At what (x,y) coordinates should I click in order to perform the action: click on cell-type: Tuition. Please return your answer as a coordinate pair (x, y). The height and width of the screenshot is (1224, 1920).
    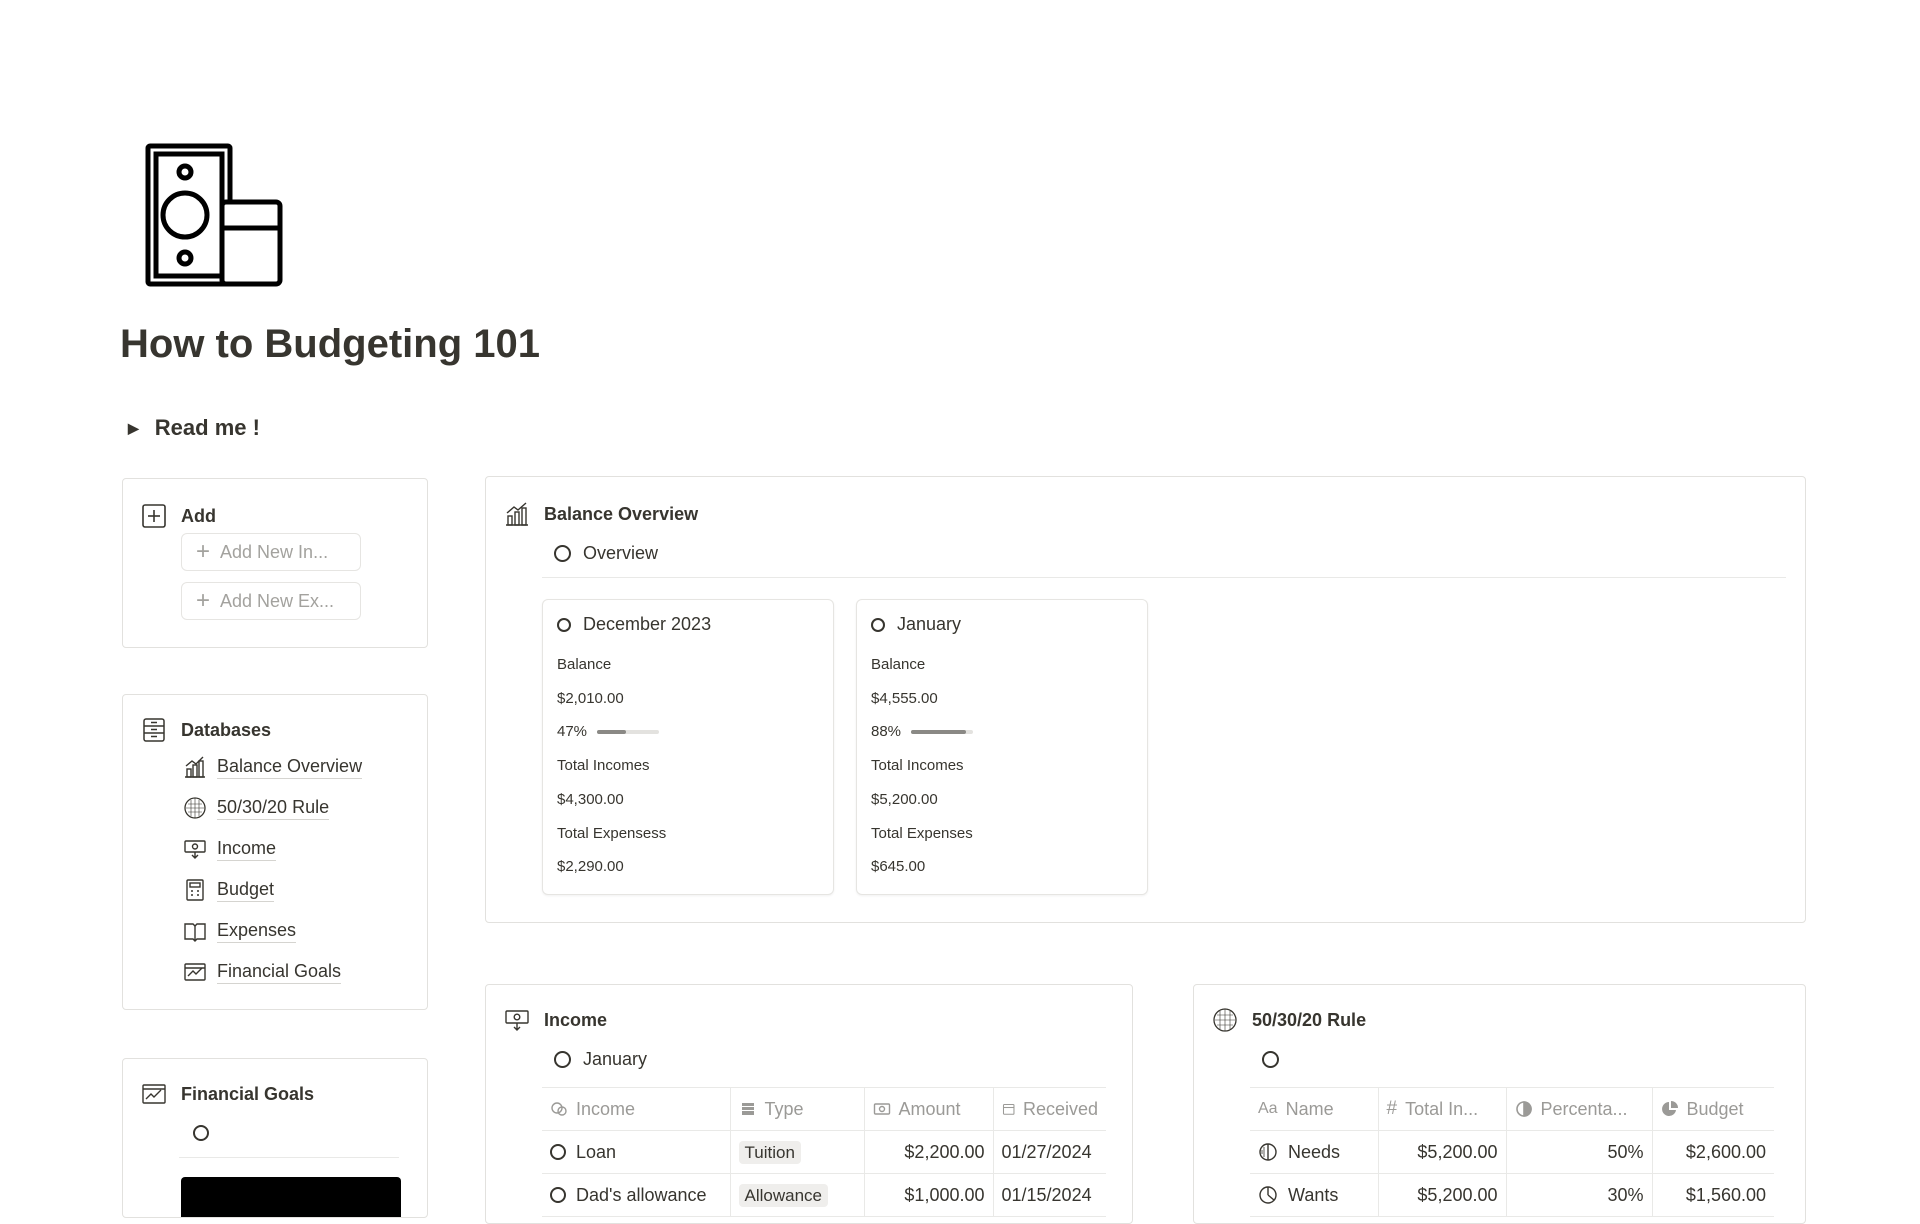
    Looking at the image, I should click on (797, 1152).